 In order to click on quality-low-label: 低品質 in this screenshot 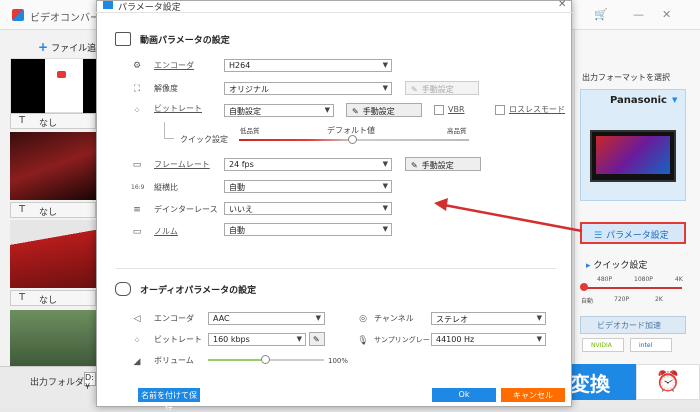, I will do `click(250, 131)`.